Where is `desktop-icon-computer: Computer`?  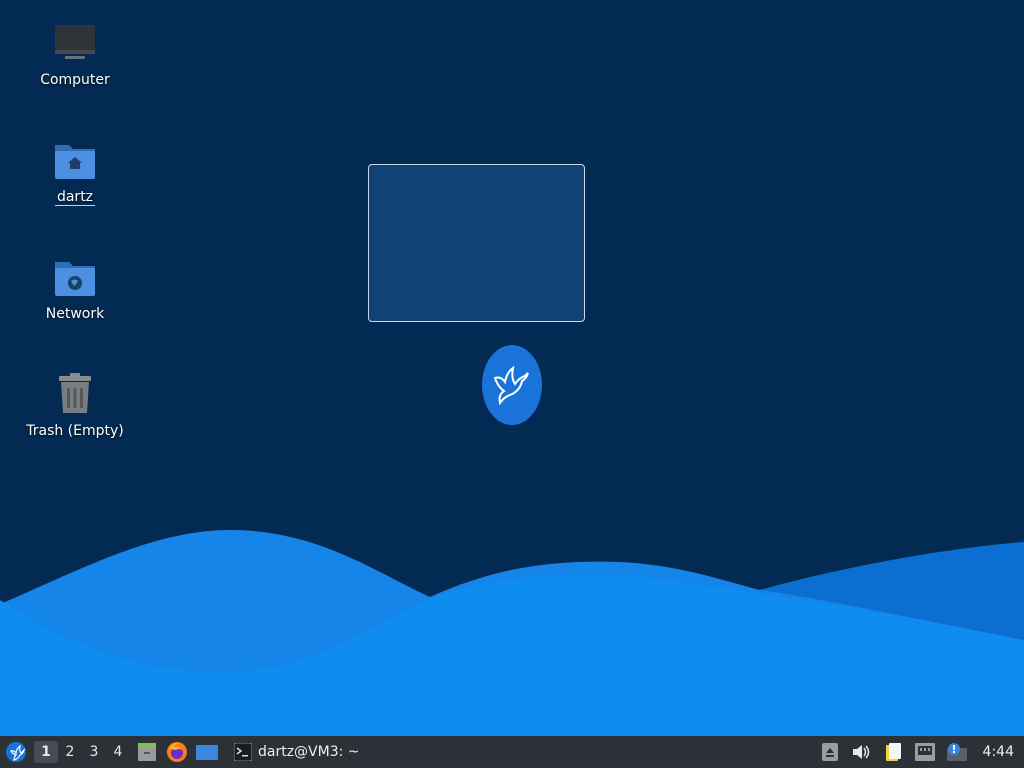 desktop-icon-computer: Computer is located at coordinates (75, 54).